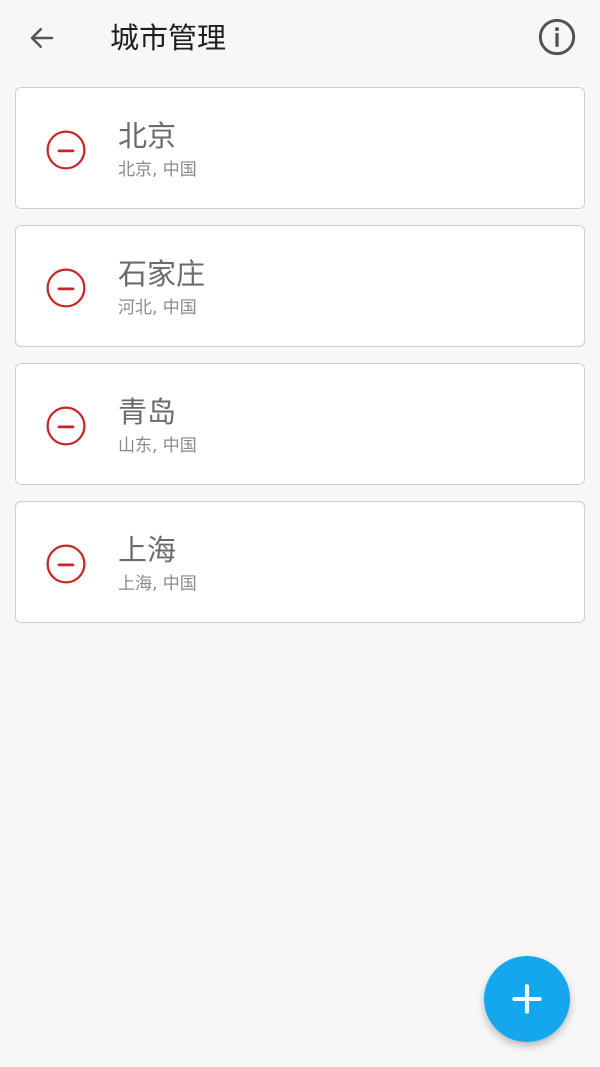  I want to click on city-card-beijing: 北京 北京, 中国, so click(300, 148).